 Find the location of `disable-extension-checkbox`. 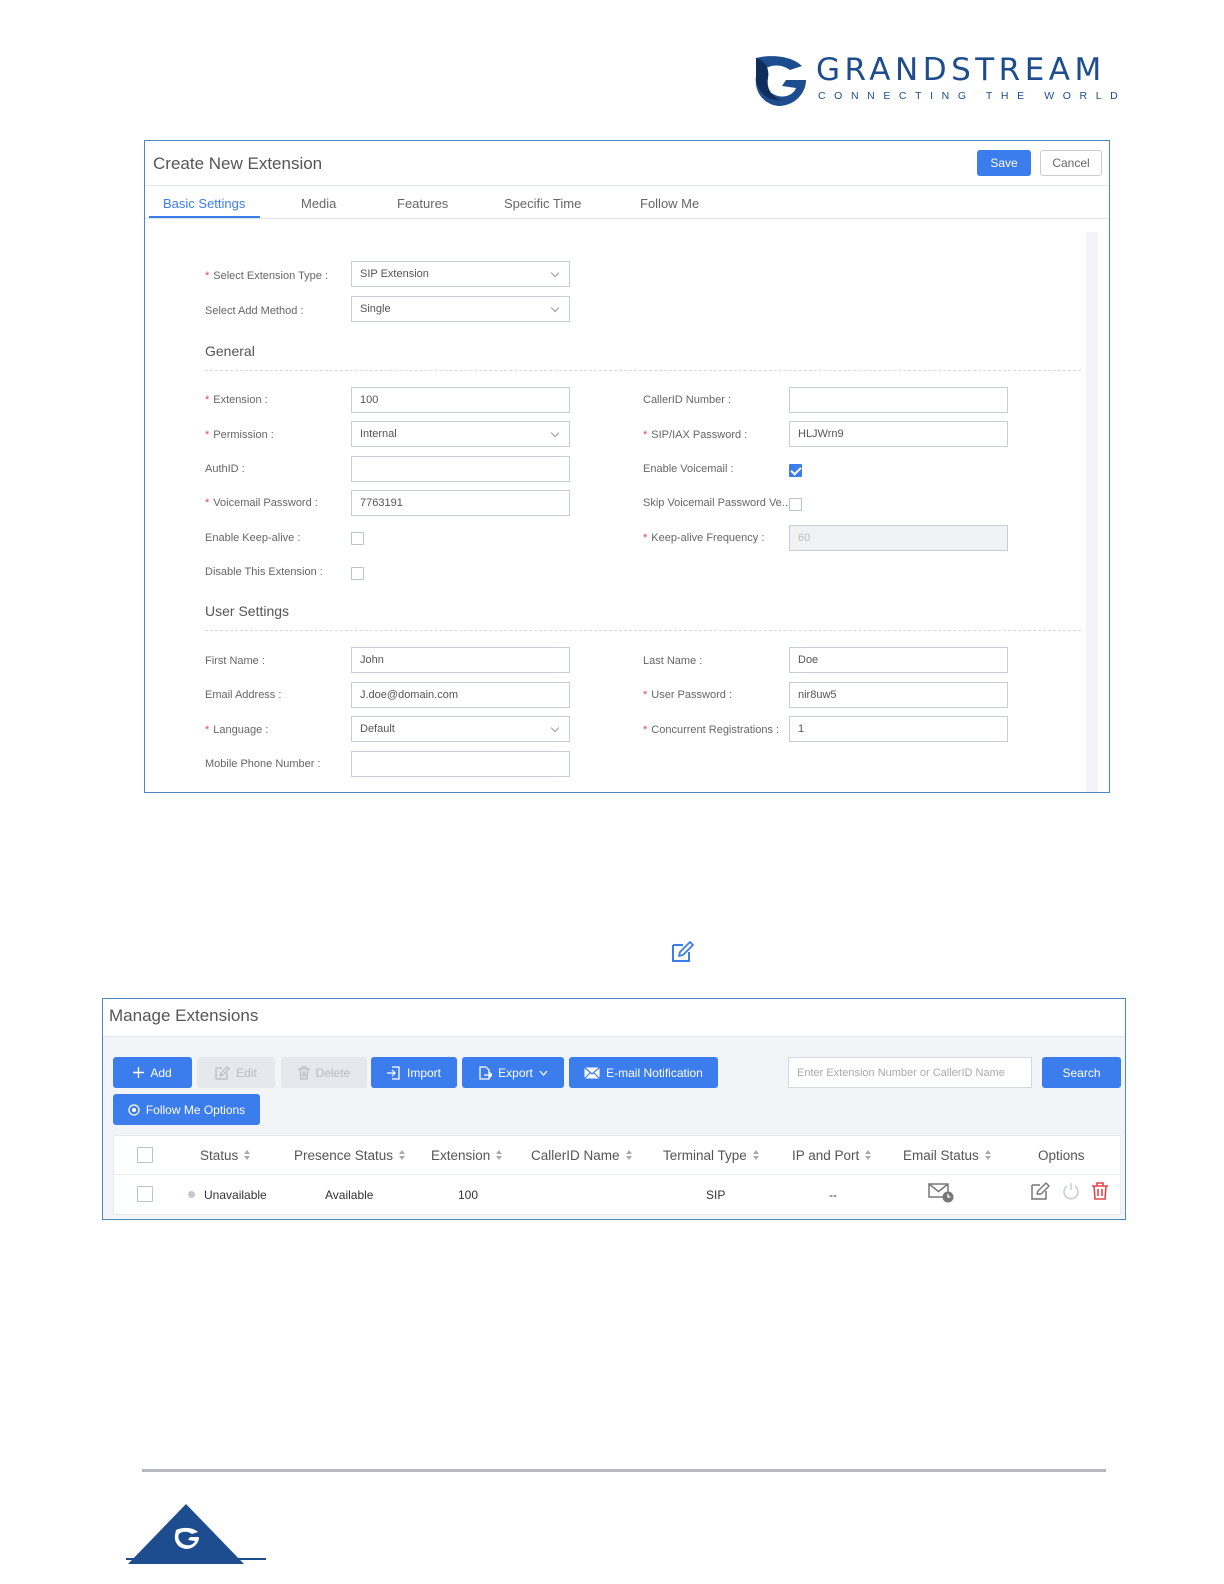

disable-extension-checkbox is located at coordinates (357, 573).